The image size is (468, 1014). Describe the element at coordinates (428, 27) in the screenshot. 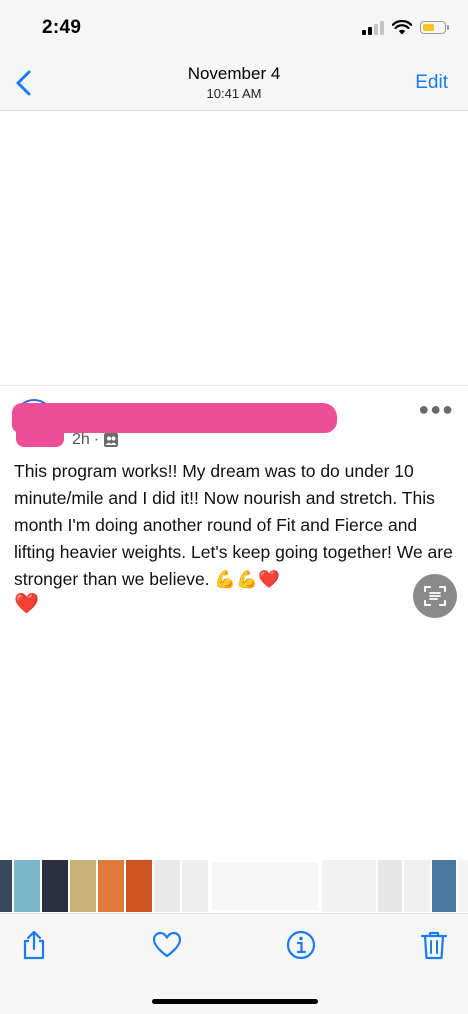

I see `battery-level` at that location.